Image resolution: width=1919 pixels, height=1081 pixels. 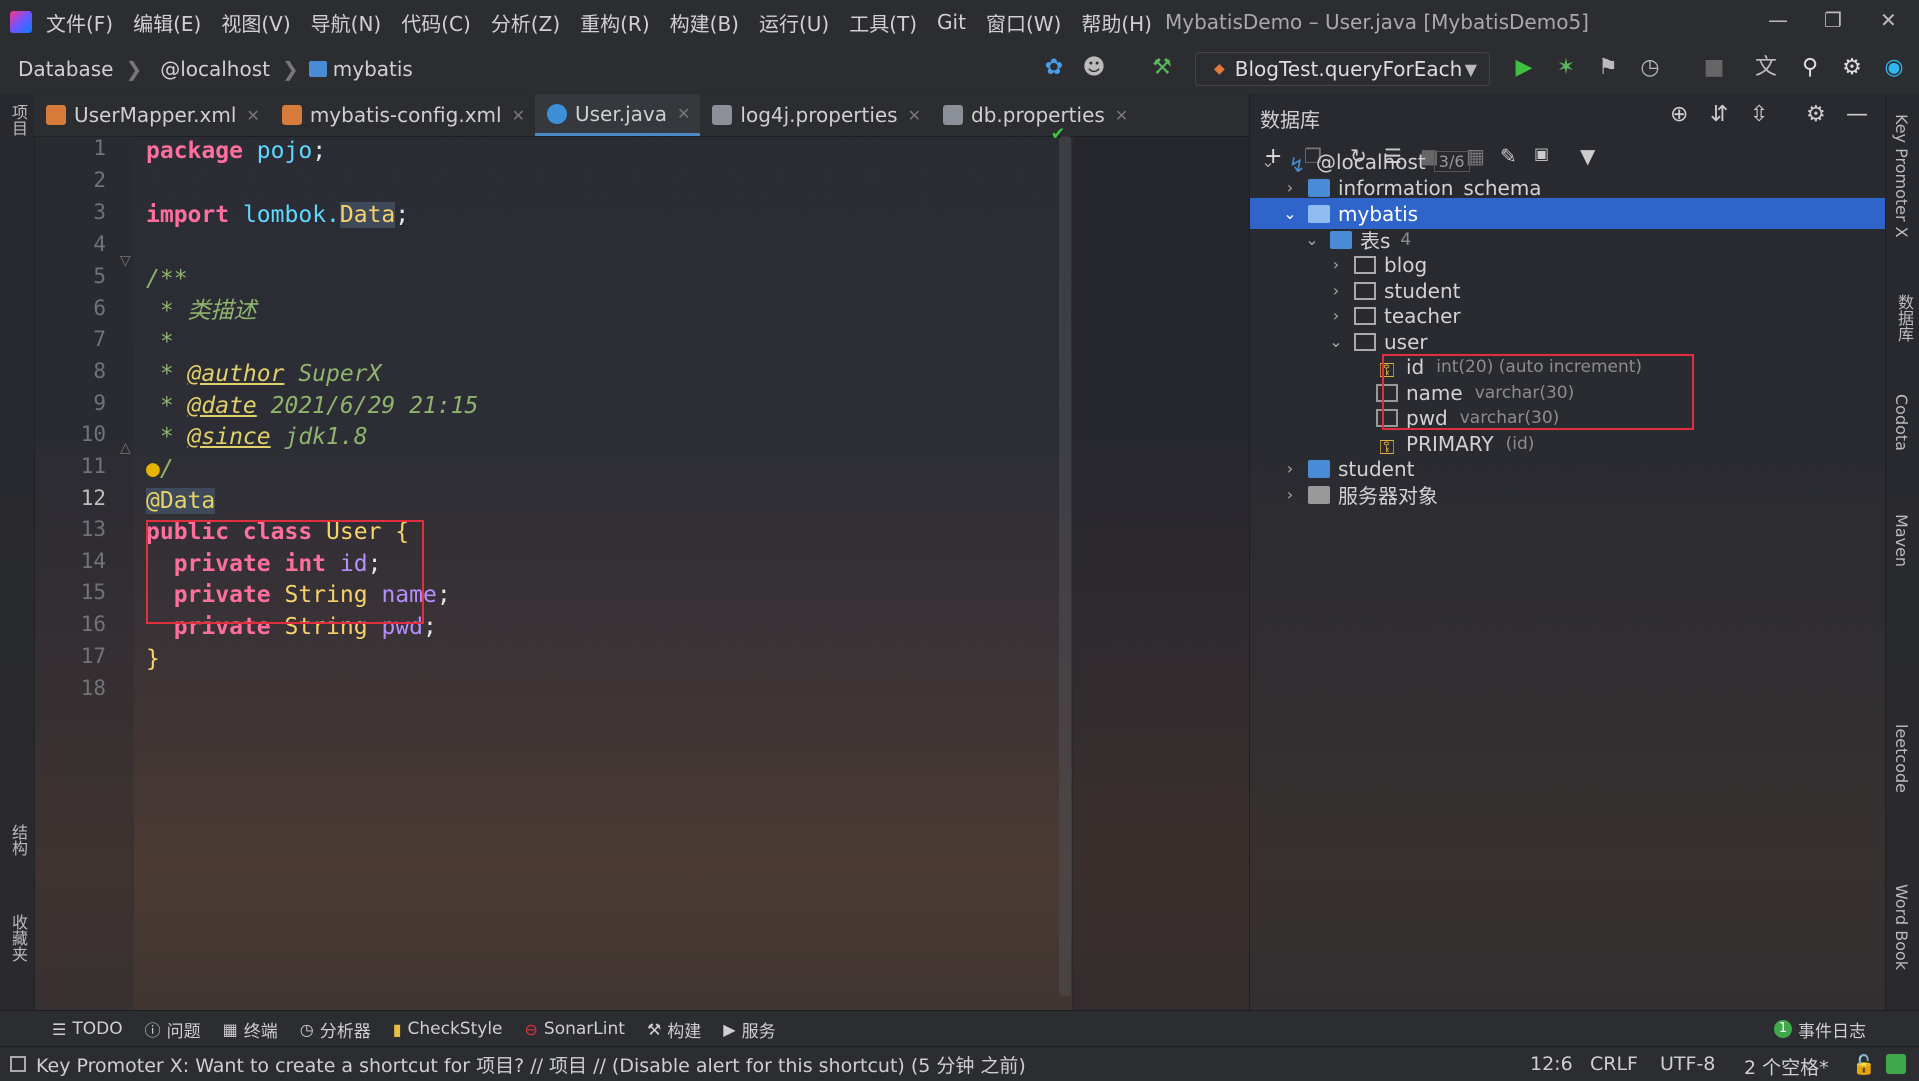 What do you see at coordinates (167, 22) in the screenshot?
I see `menu-edit: 编辑(E)` at bounding box center [167, 22].